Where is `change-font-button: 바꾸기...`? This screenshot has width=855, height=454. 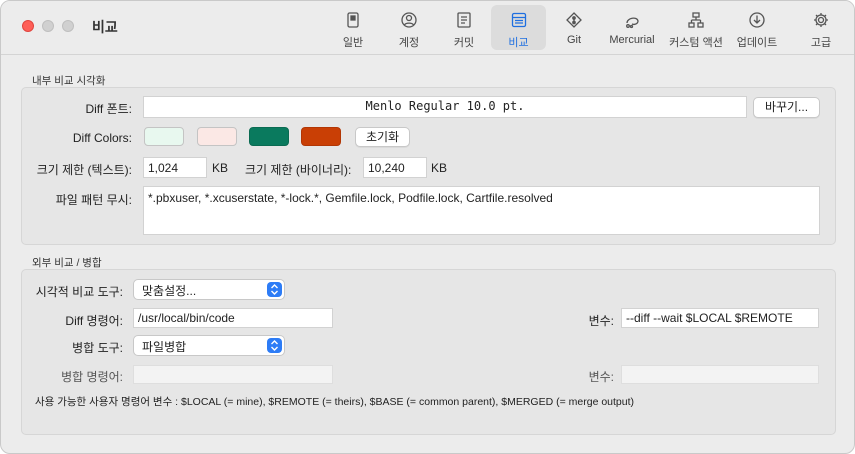 change-font-button: 바꾸기... is located at coordinates (786, 107).